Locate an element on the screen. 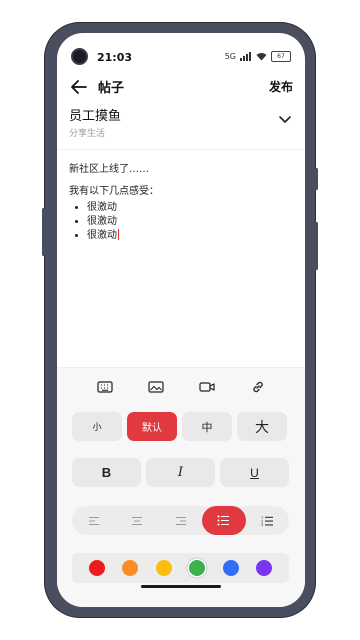 The width and height of the screenshot is (360, 640). front-camera is located at coordinates (79, 56).